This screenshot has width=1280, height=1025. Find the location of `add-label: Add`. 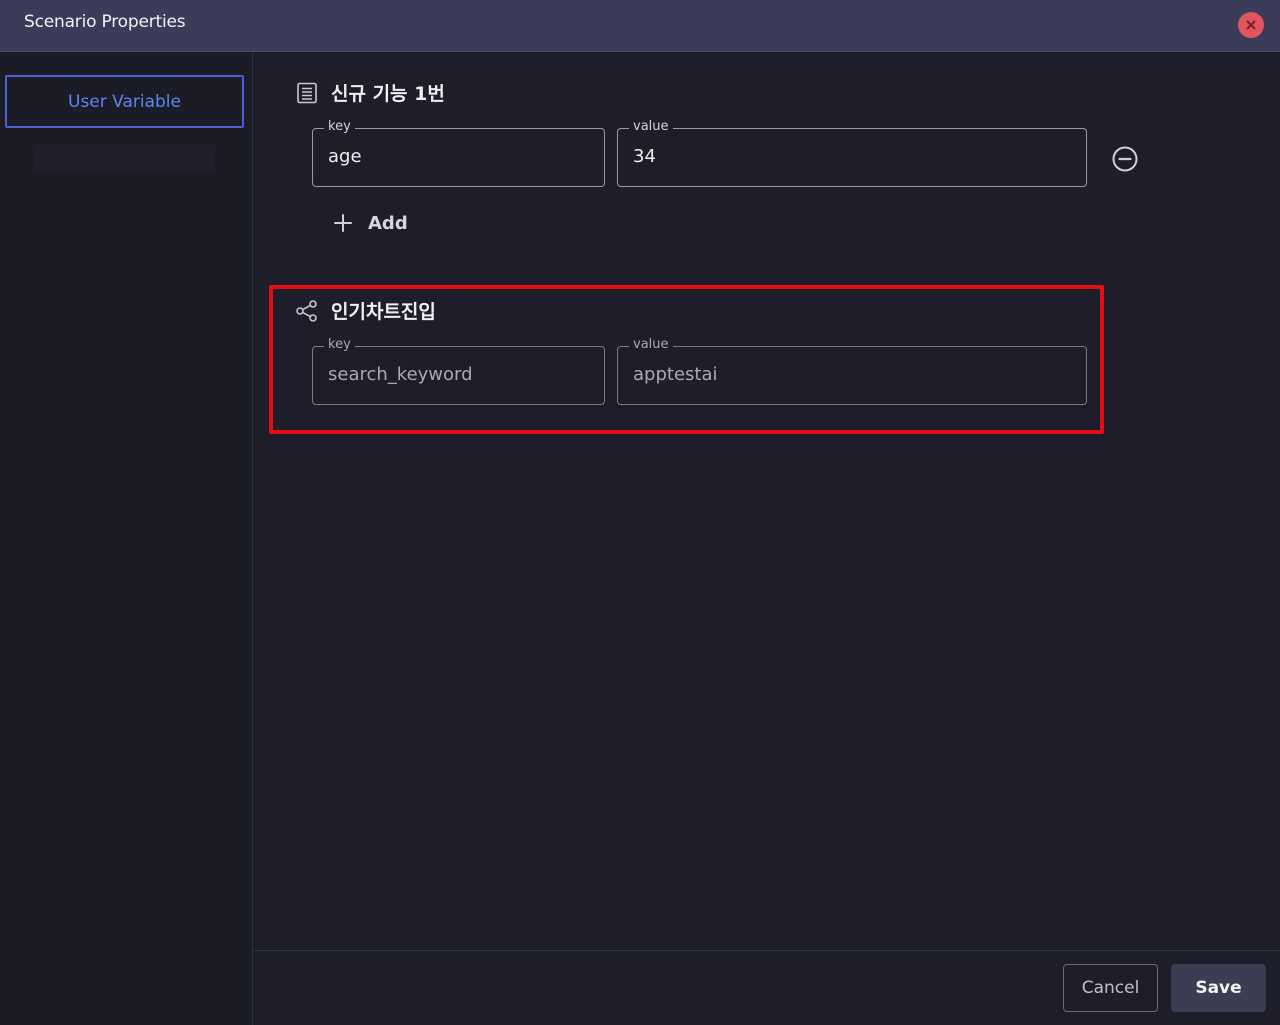

add-label: Add is located at coordinates (388, 223).